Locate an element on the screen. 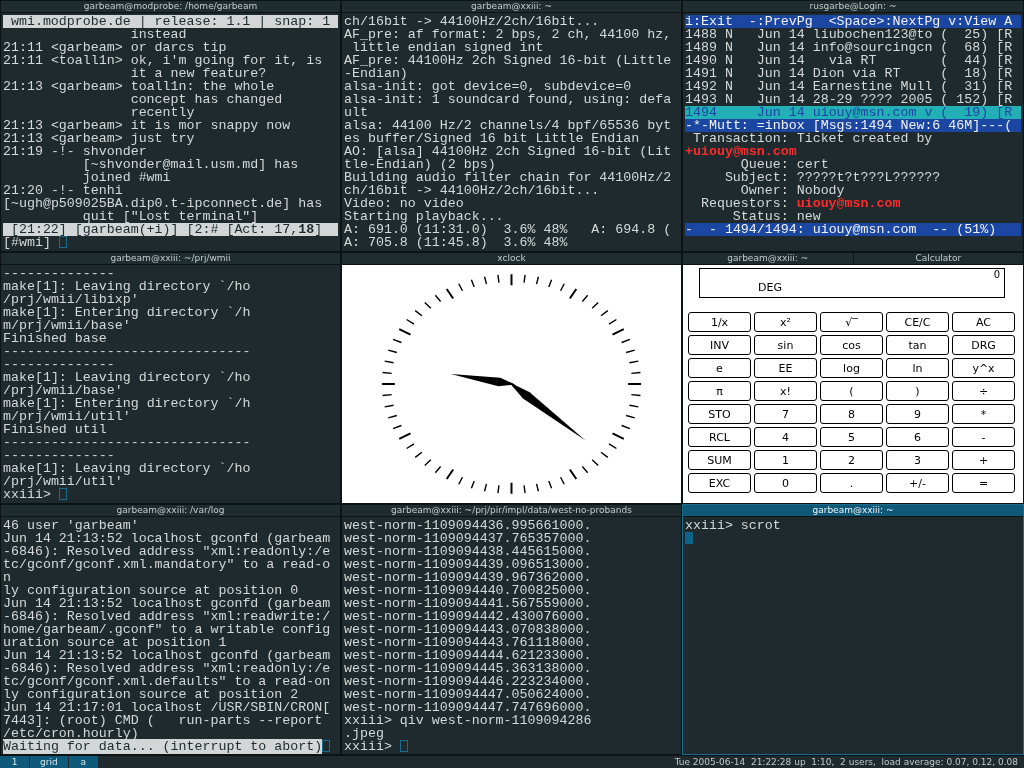 The image size is (1024, 768). calculator-key: * is located at coordinates (983, 414).